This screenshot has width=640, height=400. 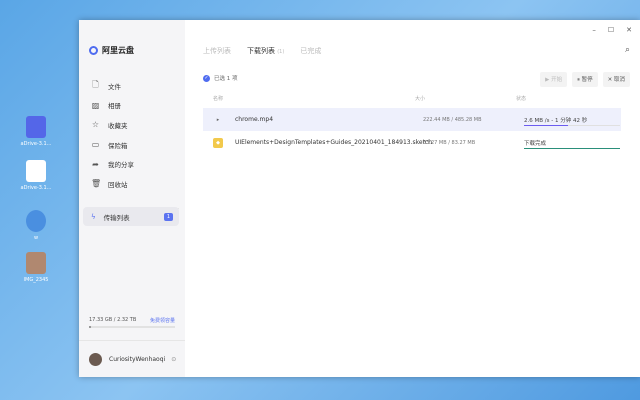 I want to click on search-icon: ⌕, so click(x=627, y=50).